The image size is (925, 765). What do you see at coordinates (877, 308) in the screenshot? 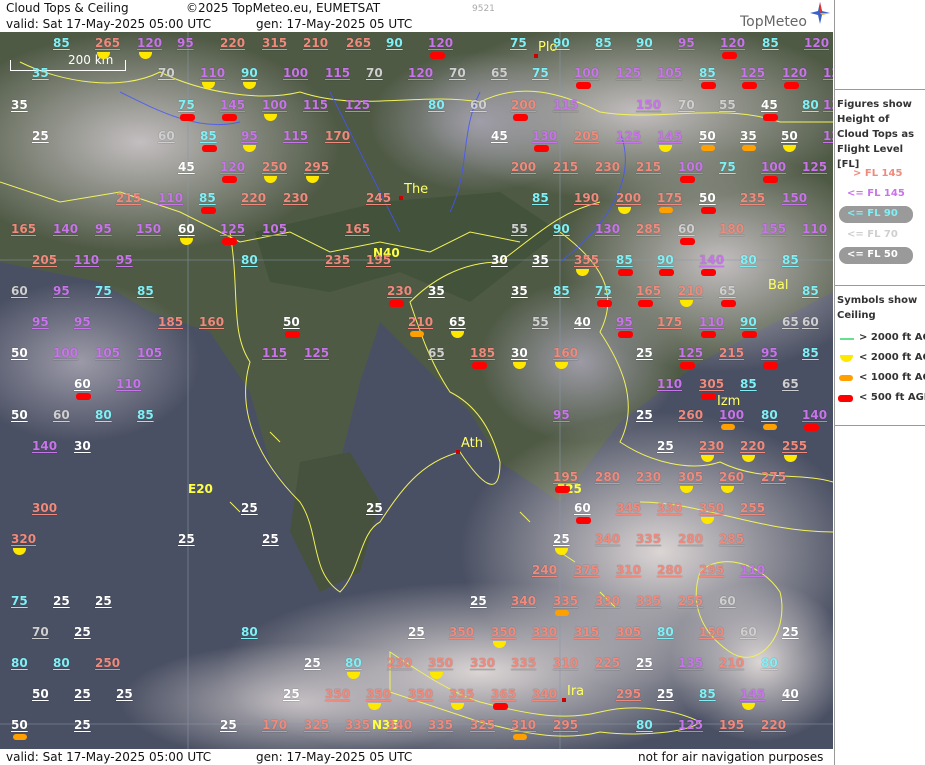
I see `legend-ceiling-title: Symbols show Ceiling` at bounding box center [877, 308].